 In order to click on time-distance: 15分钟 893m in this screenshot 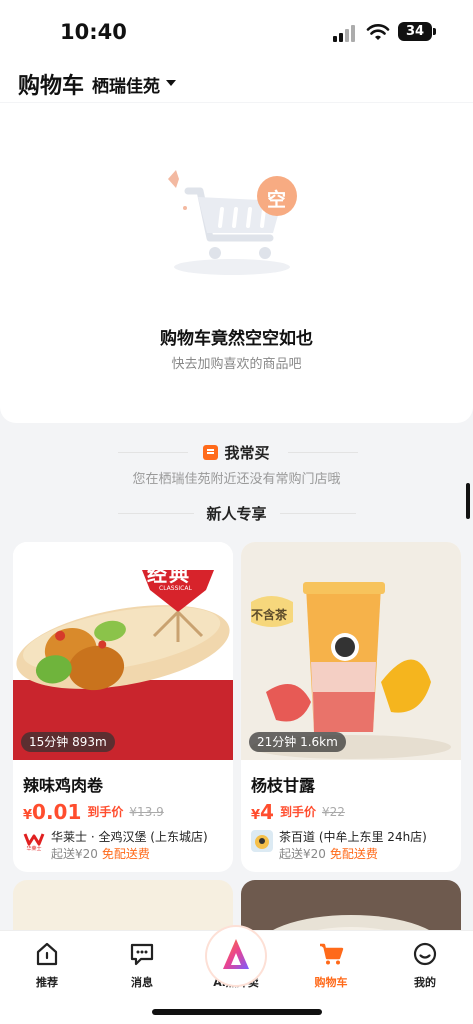, I will do `click(68, 742)`.